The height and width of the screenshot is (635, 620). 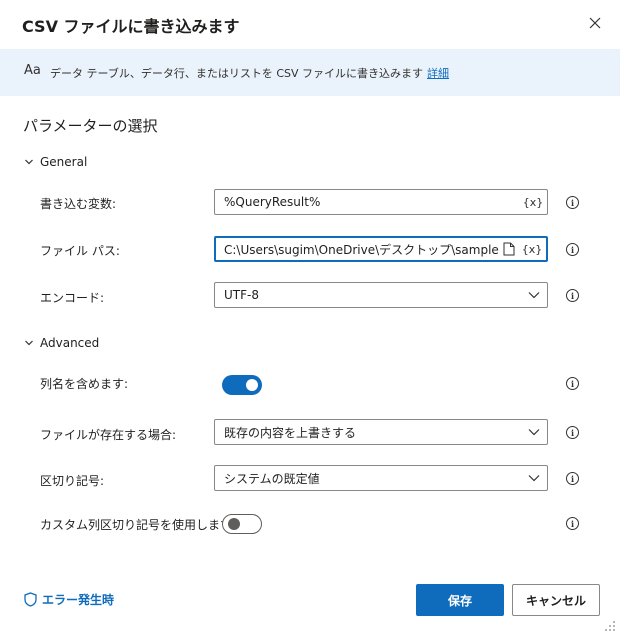 I want to click on custom-separator-label: カスタム列区切り記号を使用します:, so click(x=138, y=525).